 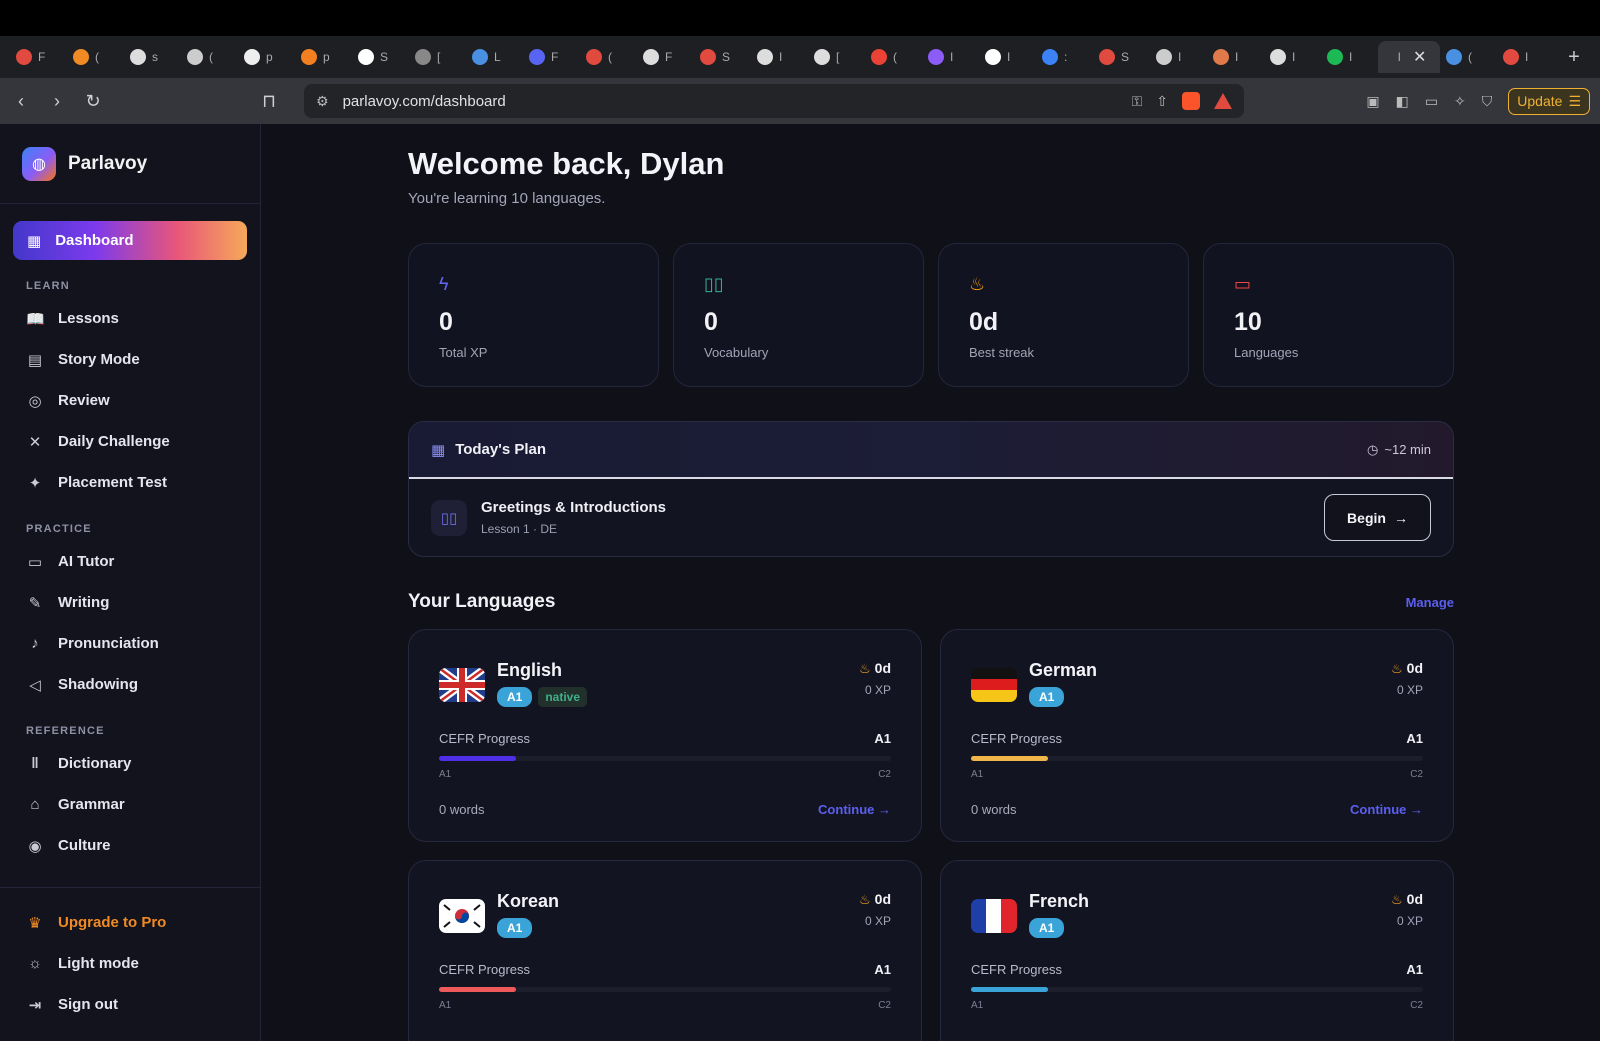 What do you see at coordinates (714, 284) in the screenshot?
I see `book-icon: ▯▯` at bounding box center [714, 284].